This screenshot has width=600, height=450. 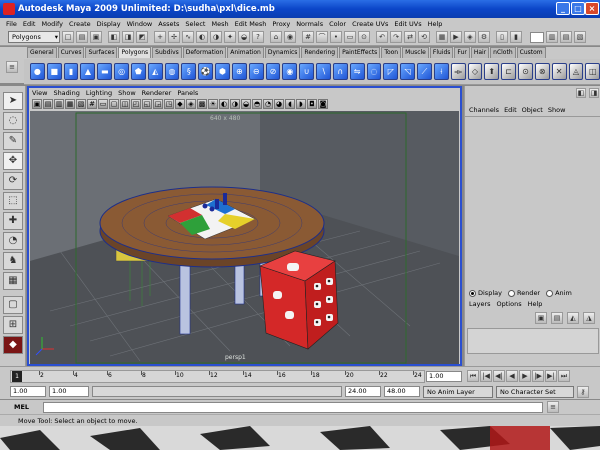 What do you see at coordinates (531, 52) in the screenshot?
I see `shelf-tab-custom: Custom` at bounding box center [531, 52].